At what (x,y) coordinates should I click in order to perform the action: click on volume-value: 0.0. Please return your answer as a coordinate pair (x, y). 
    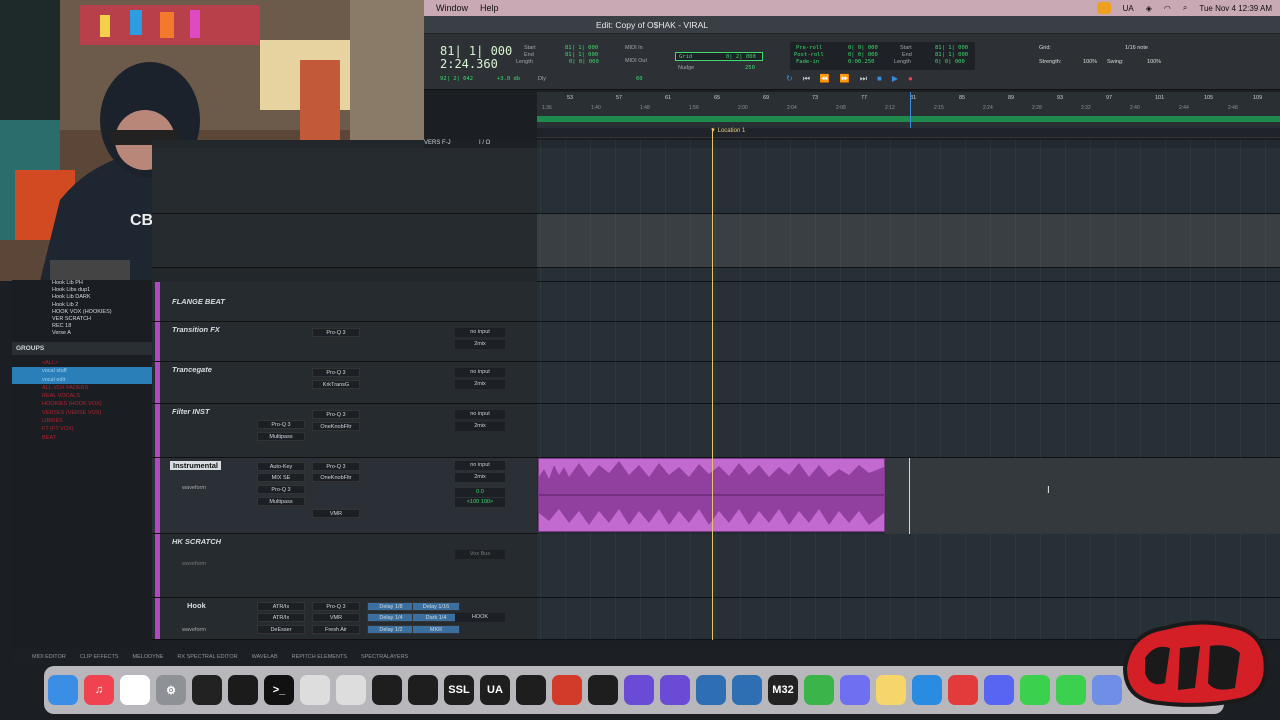
    Looking at the image, I should click on (480, 492).